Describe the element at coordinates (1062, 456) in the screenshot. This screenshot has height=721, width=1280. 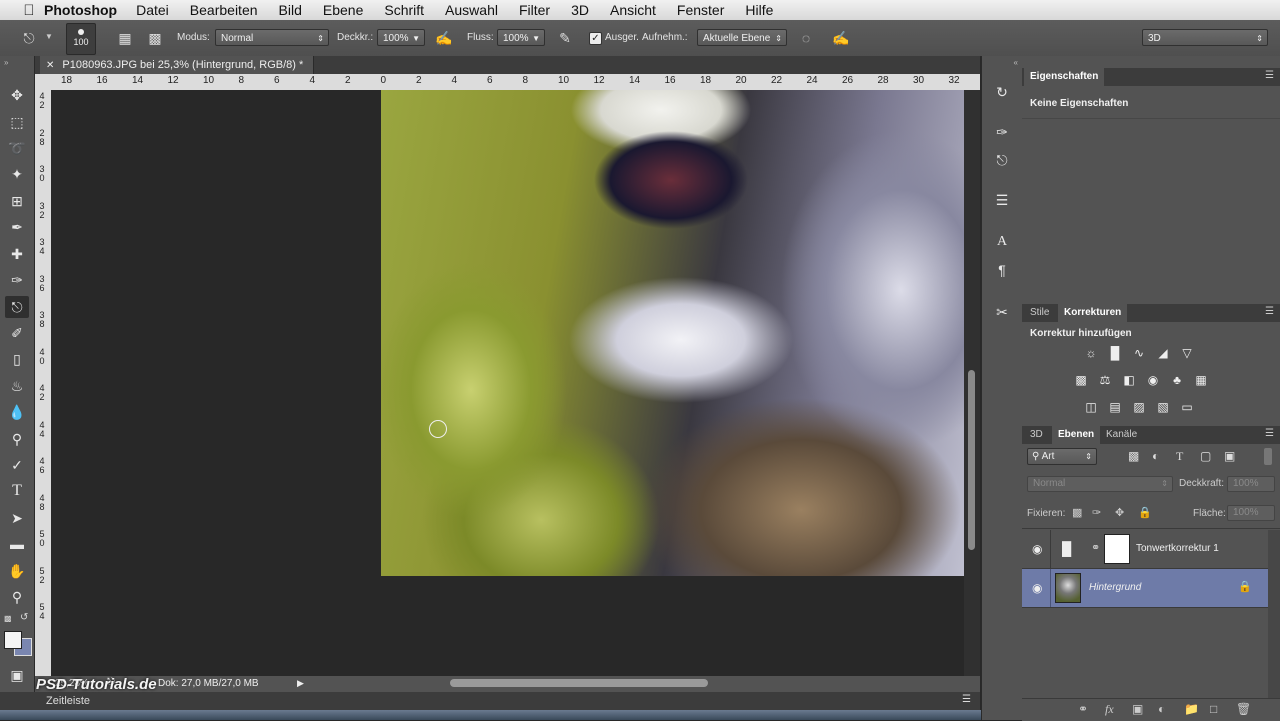
I see `layer-filter-select: ⚲ Art ⇕` at that location.